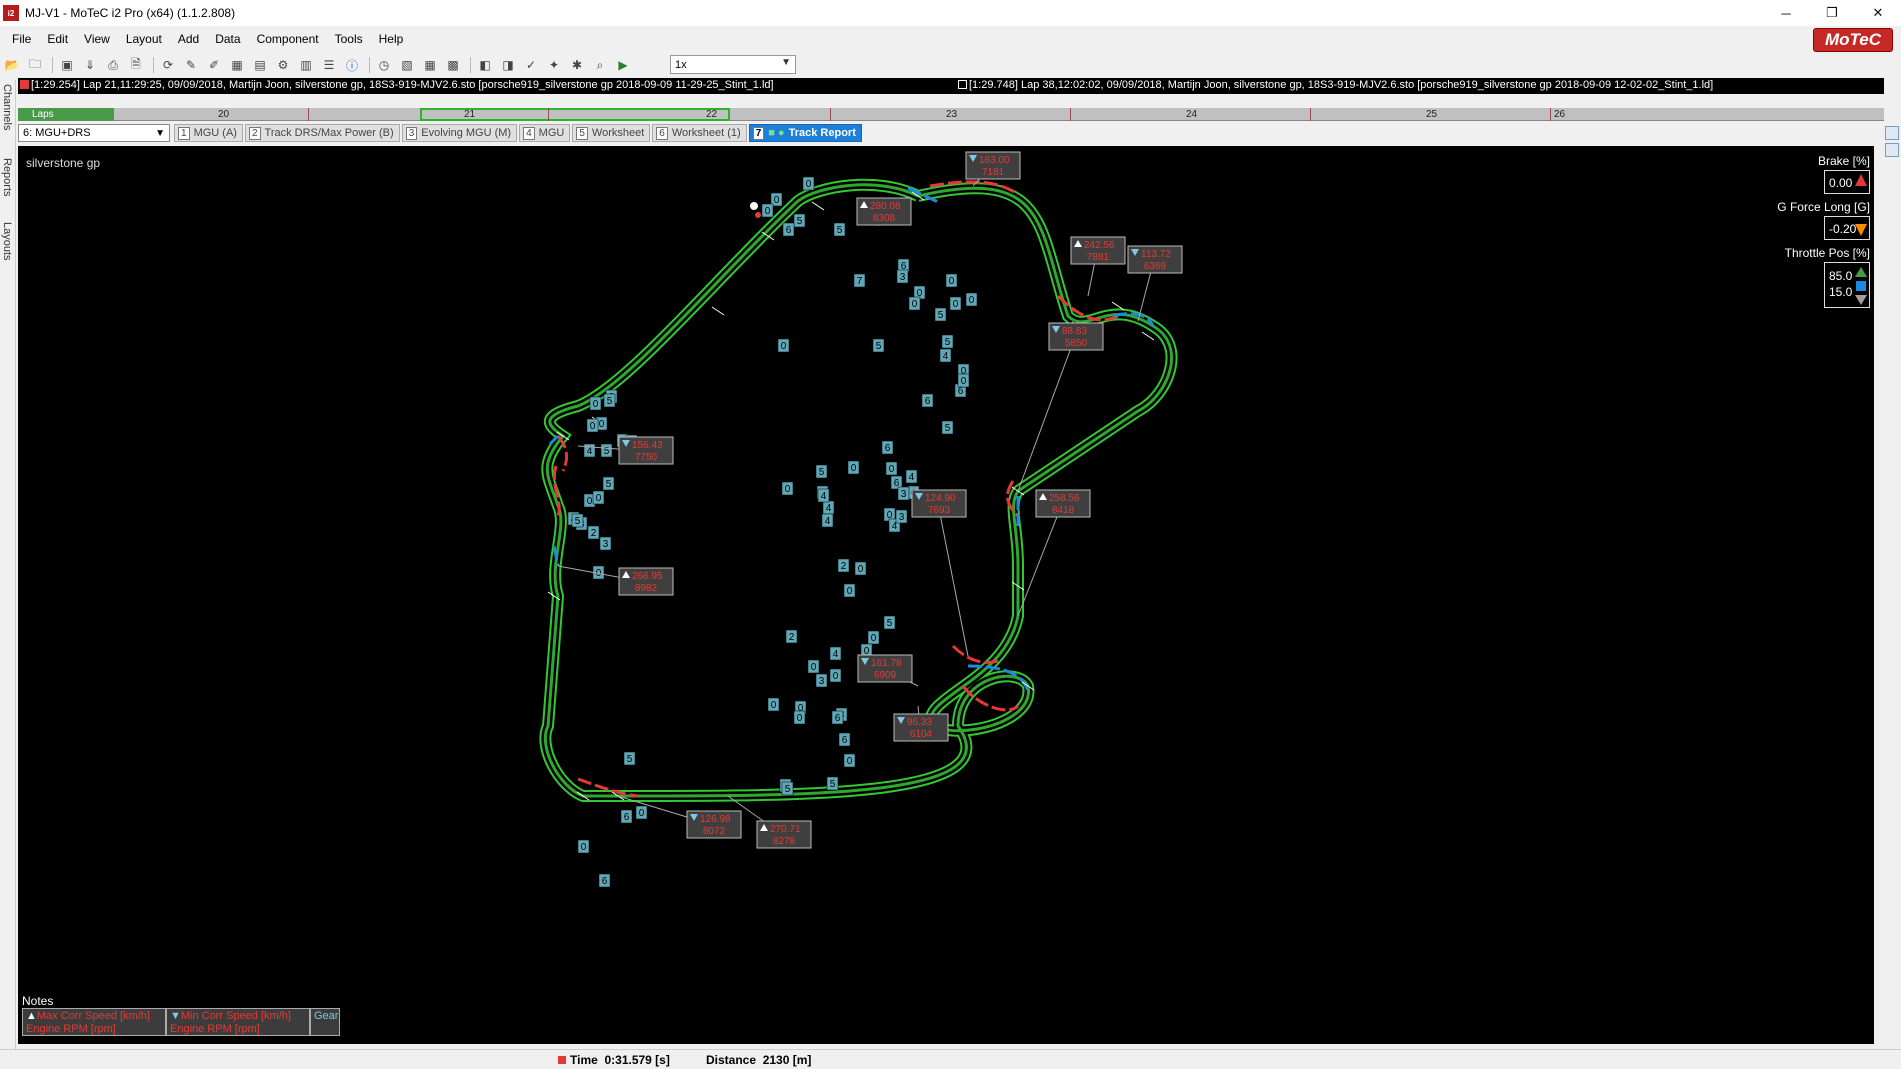  Describe the element at coordinates (646, 457) in the screenshot. I see `callout-rpm: 7750` at that location.